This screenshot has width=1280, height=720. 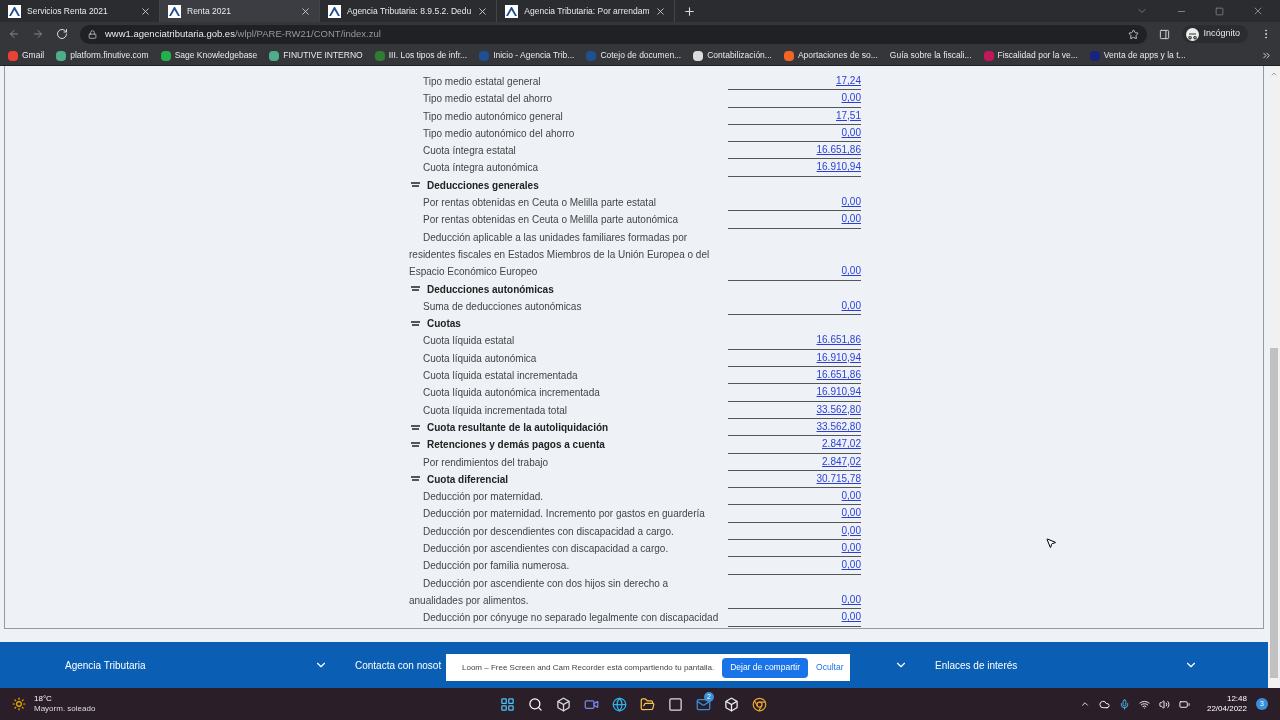 What do you see at coordinates (516, 445) in the screenshot?
I see `section-heading: Retenciones y demás pagos a cuenta` at bounding box center [516, 445].